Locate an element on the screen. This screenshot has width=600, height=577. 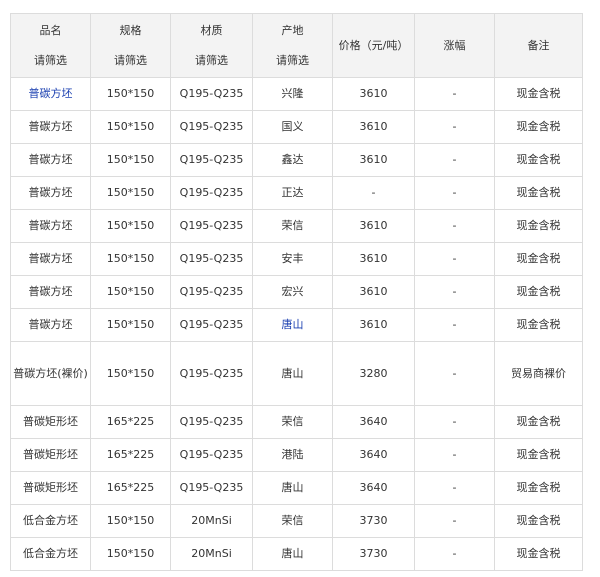
cell-origin: 国义 is located at coordinates (292, 127).